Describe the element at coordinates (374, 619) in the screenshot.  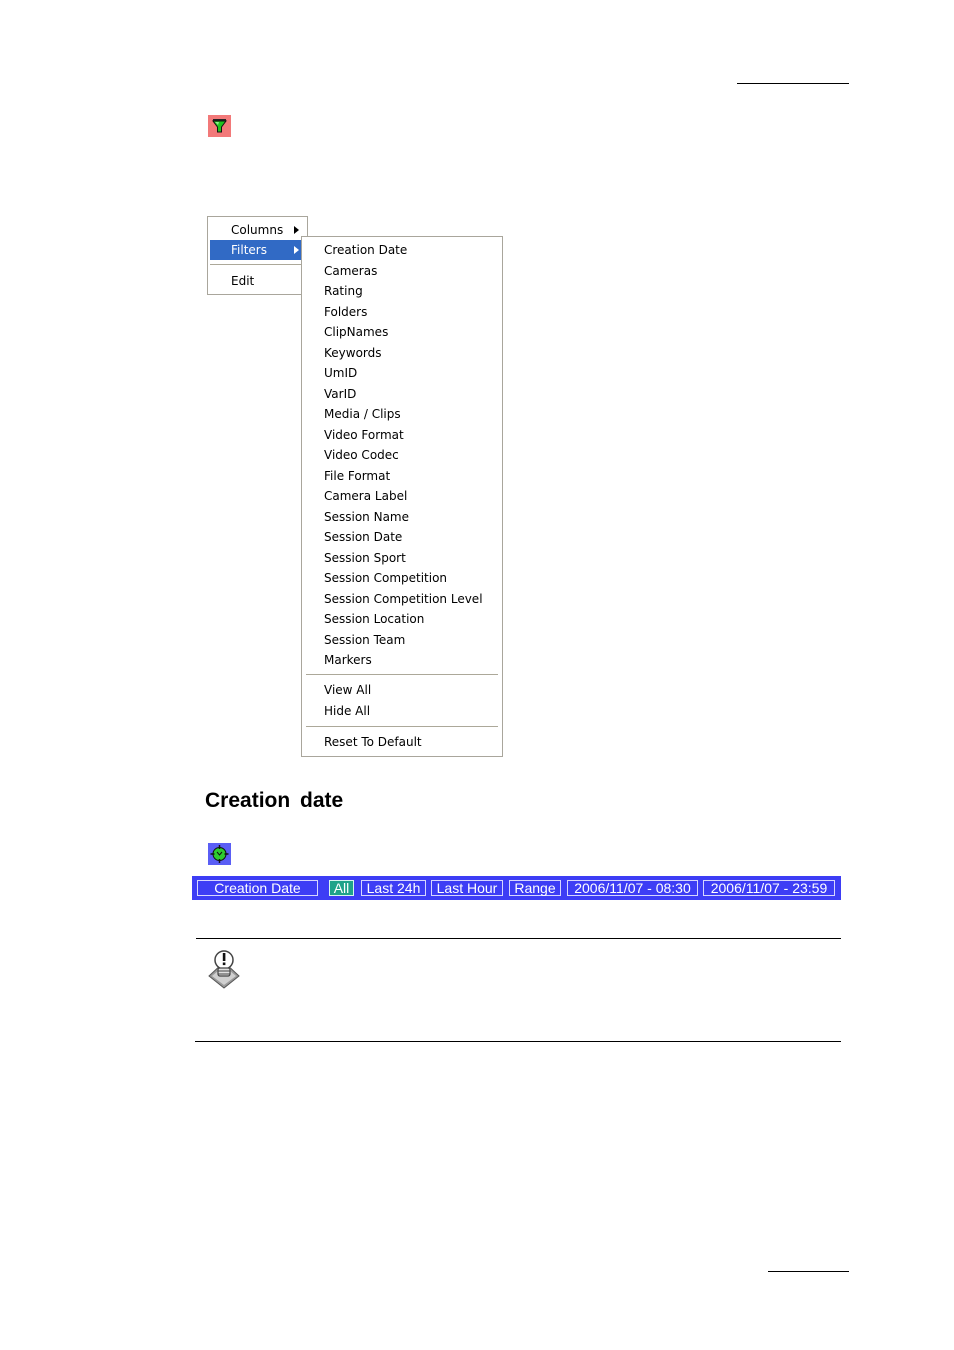
I see `menu-item-label: Session Location` at that location.